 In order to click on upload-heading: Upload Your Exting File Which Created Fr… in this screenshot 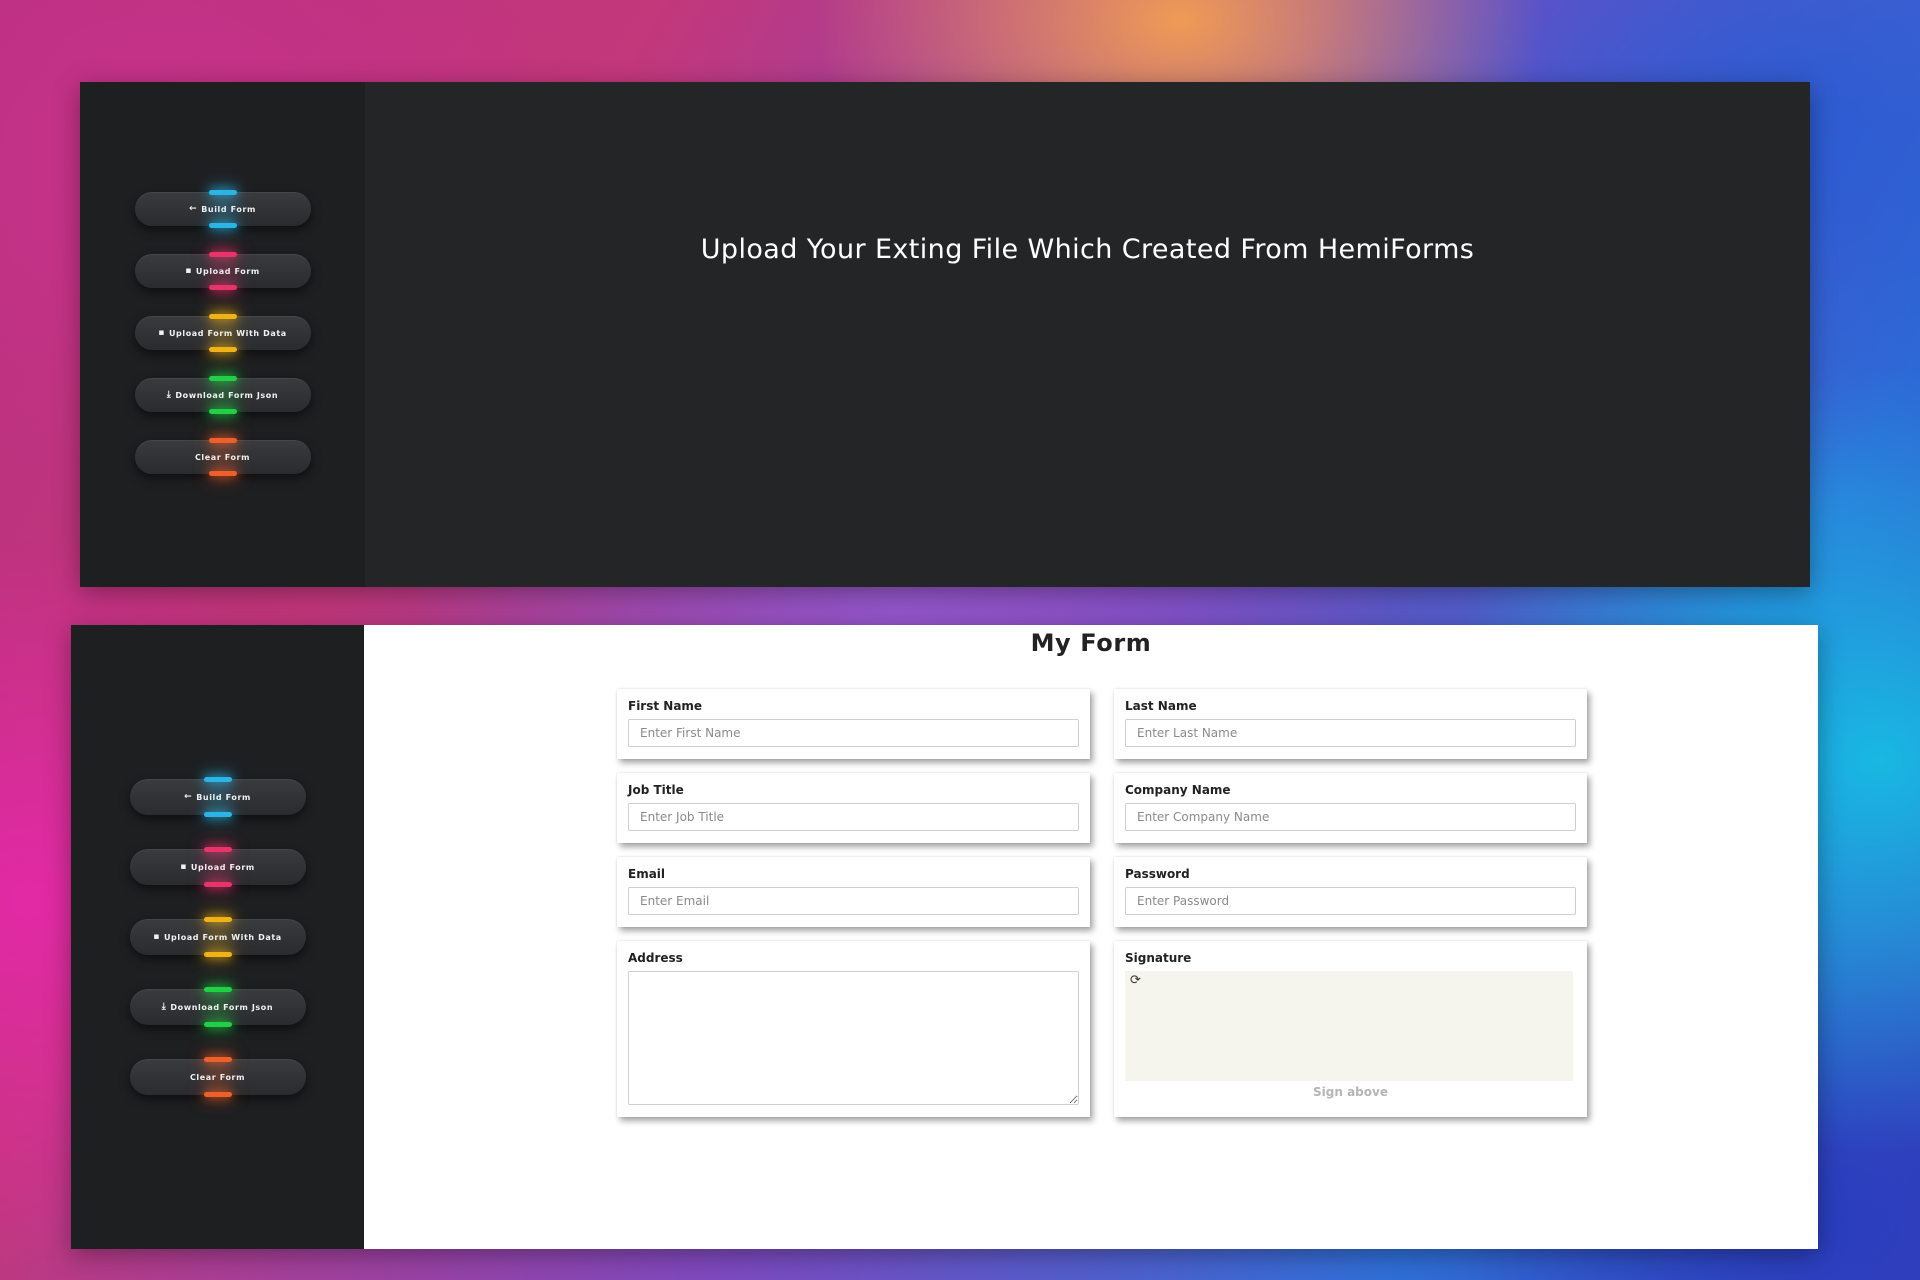, I will do `click(1087, 249)`.